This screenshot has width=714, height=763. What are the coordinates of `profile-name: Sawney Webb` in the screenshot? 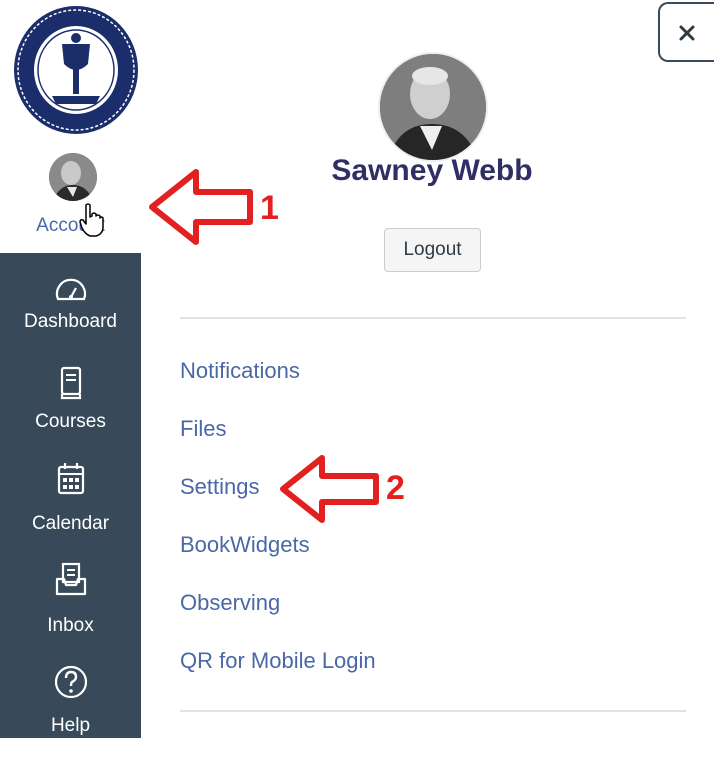 It's located at (432, 170).